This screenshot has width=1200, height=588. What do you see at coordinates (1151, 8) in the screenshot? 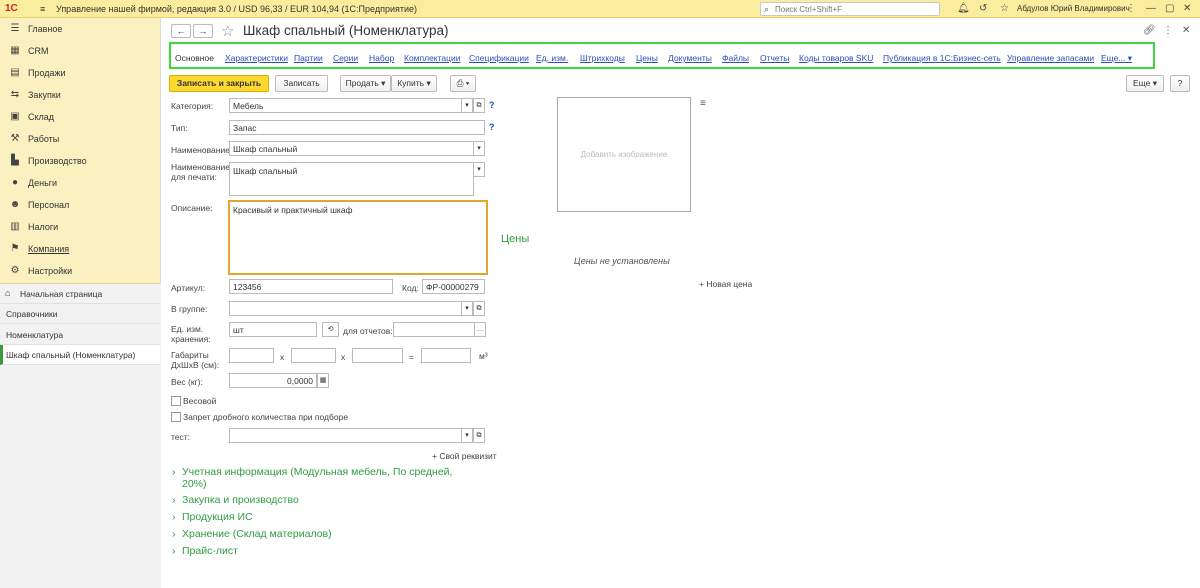
I see `minimize-icon: —` at bounding box center [1151, 8].